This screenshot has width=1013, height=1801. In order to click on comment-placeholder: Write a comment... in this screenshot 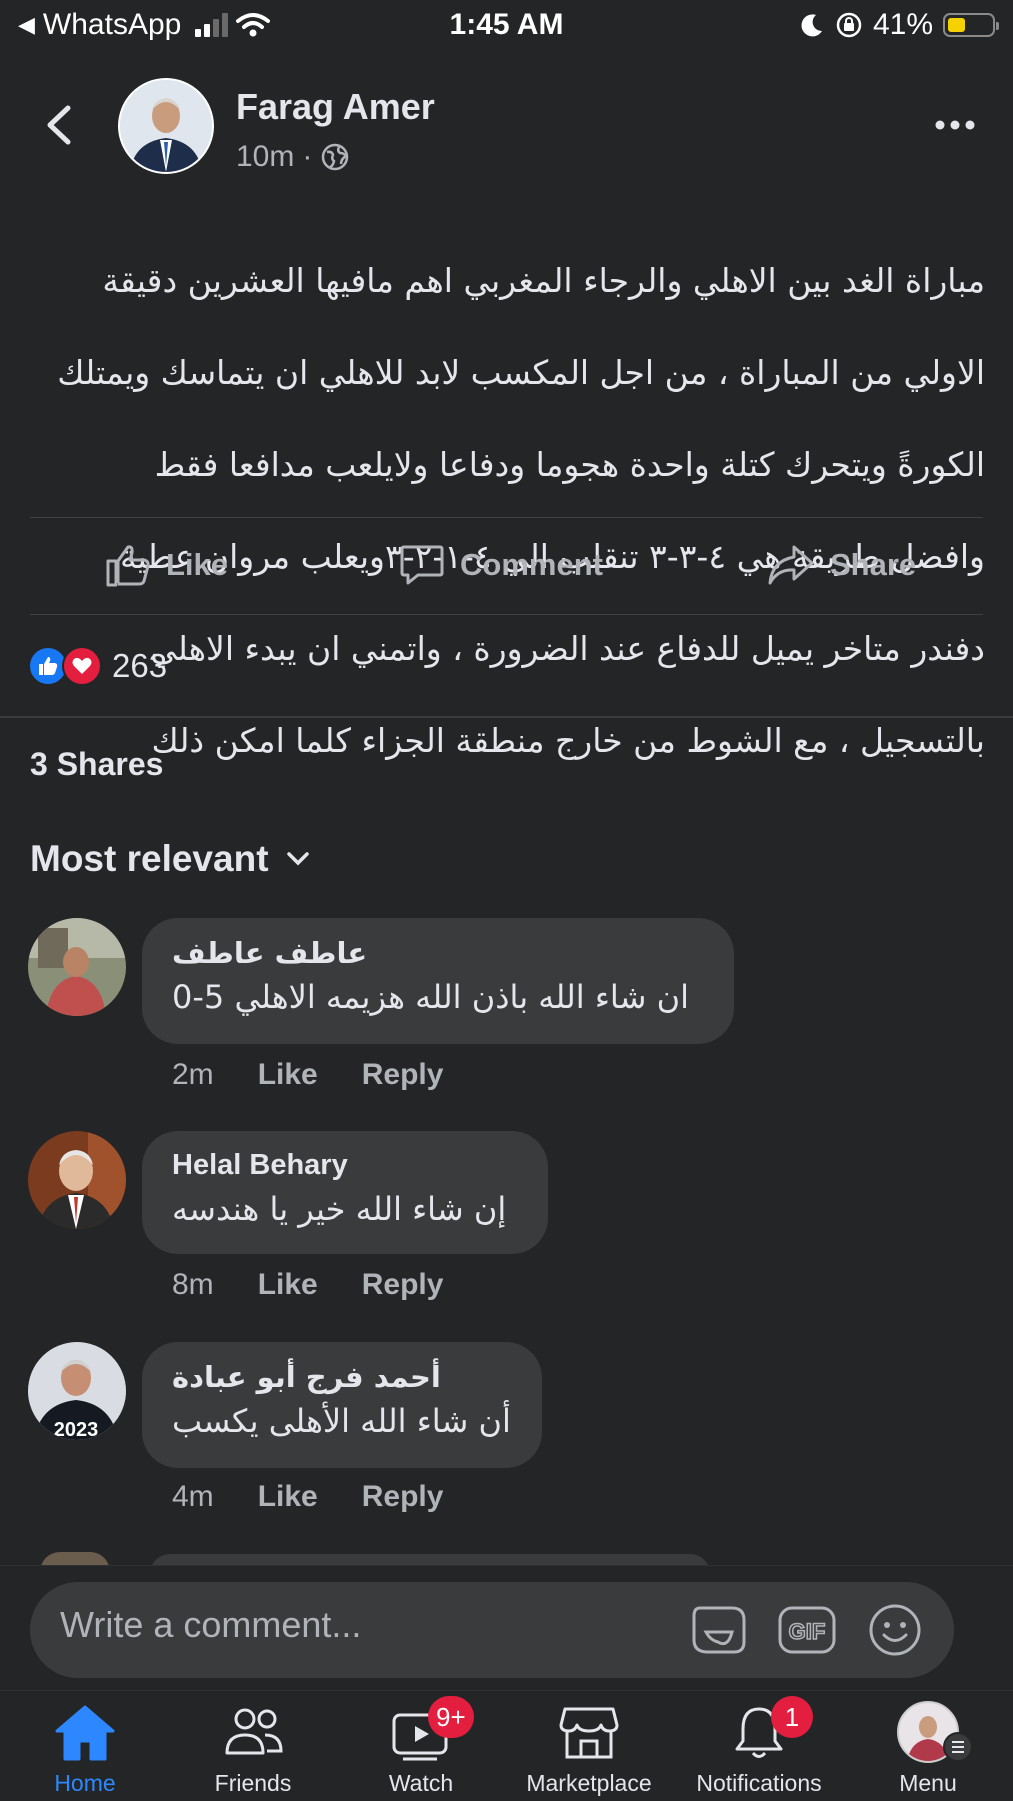, I will do `click(340, 1625)`.